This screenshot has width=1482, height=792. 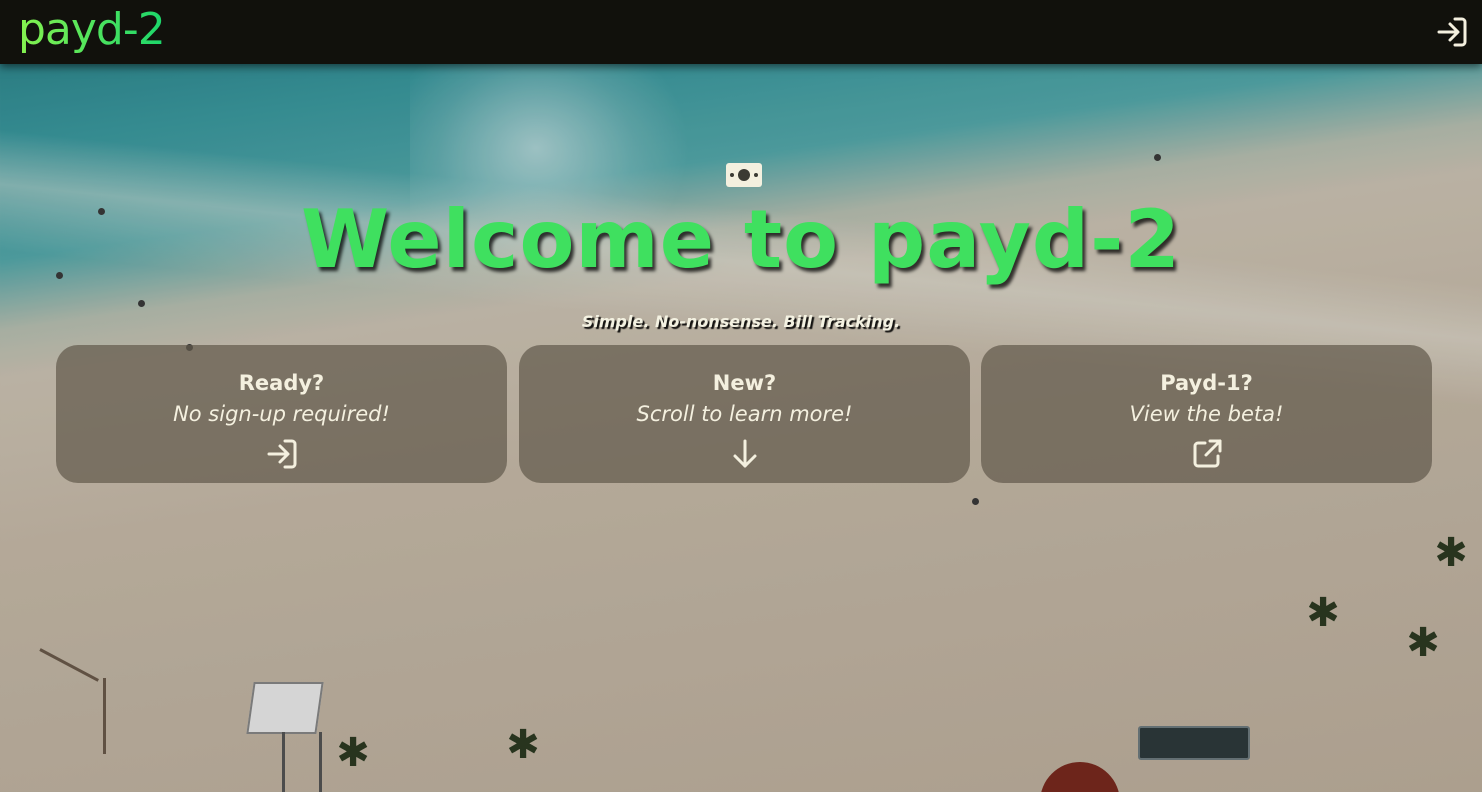 I want to click on card-description: No sign-up required!, so click(x=281, y=414).